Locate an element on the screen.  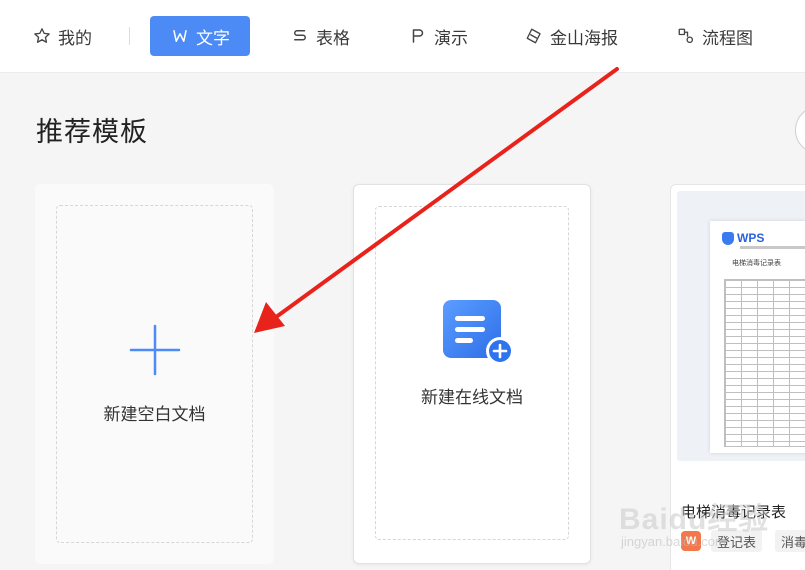
template-thumbnail: WPS 电梯消毒记录表 is located at coordinates (741, 326).